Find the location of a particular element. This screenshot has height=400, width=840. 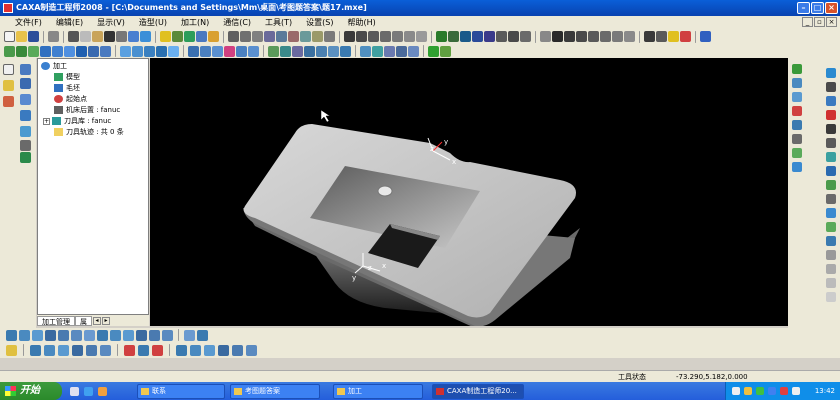

post-process-icon is located at coordinates (189, 335).